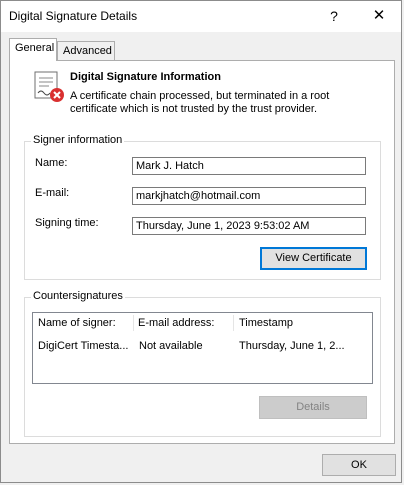 The image size is (404, 485). I want to click on signer-information-legend: Signer information, so click(78, 140).